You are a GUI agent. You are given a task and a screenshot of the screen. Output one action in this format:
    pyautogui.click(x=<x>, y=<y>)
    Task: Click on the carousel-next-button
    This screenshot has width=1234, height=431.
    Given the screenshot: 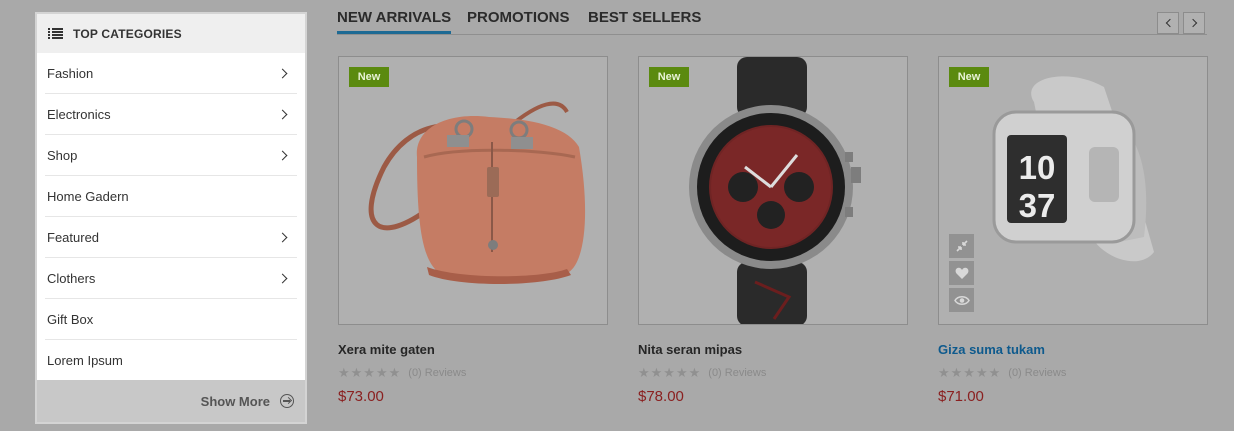 What is the action you would take?
    pyautogui.click(x=1194, y=23)
    